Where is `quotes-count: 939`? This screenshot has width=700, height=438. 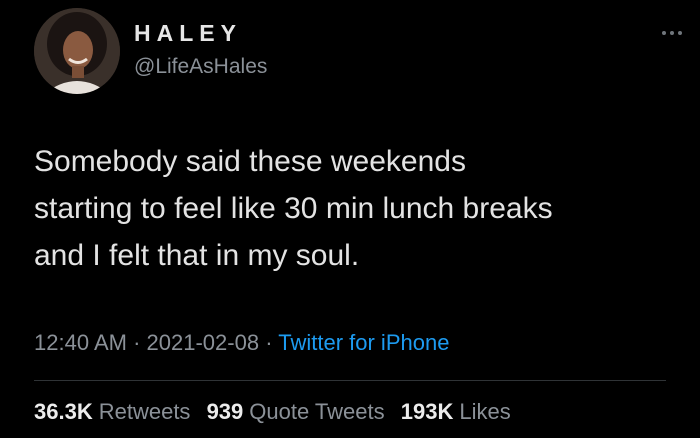 quotes-count: 939 is located at coordinates (225, 411).